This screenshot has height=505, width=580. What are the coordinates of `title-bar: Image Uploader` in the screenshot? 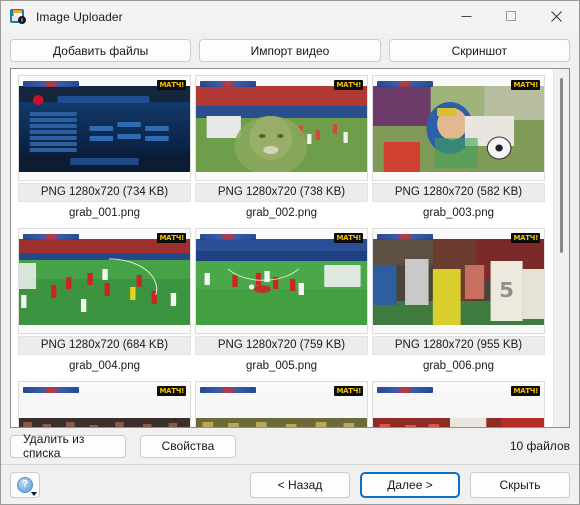 It's located at (290, 17).